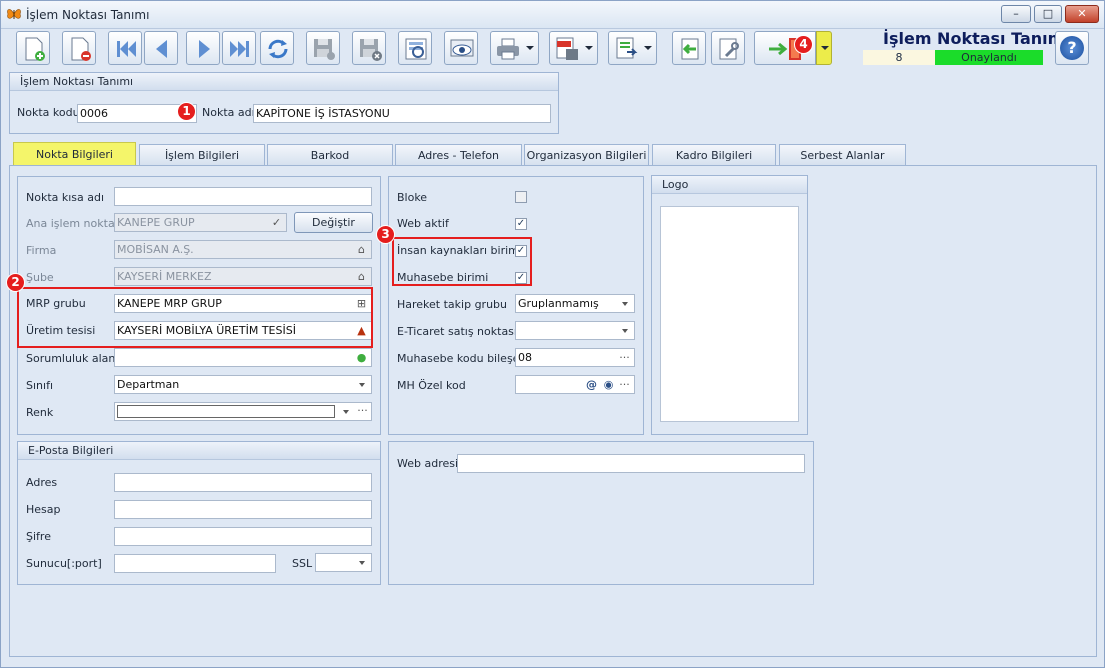 This screenshot has width=1105, height=668. Describe the element at coordinates (243, 509) in the screenshot. I see `email-account-input` at that location.